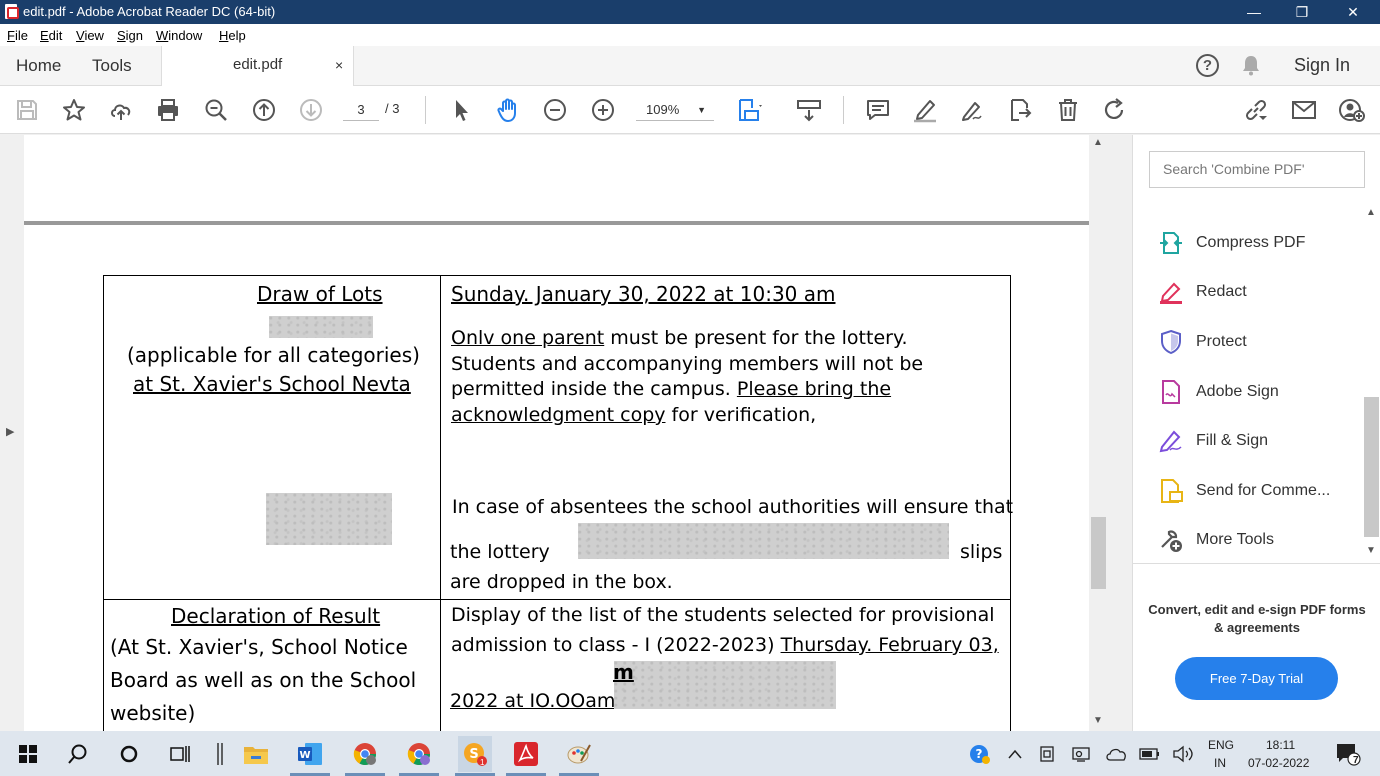  I want to click on link-icon, so click(1256, 110).